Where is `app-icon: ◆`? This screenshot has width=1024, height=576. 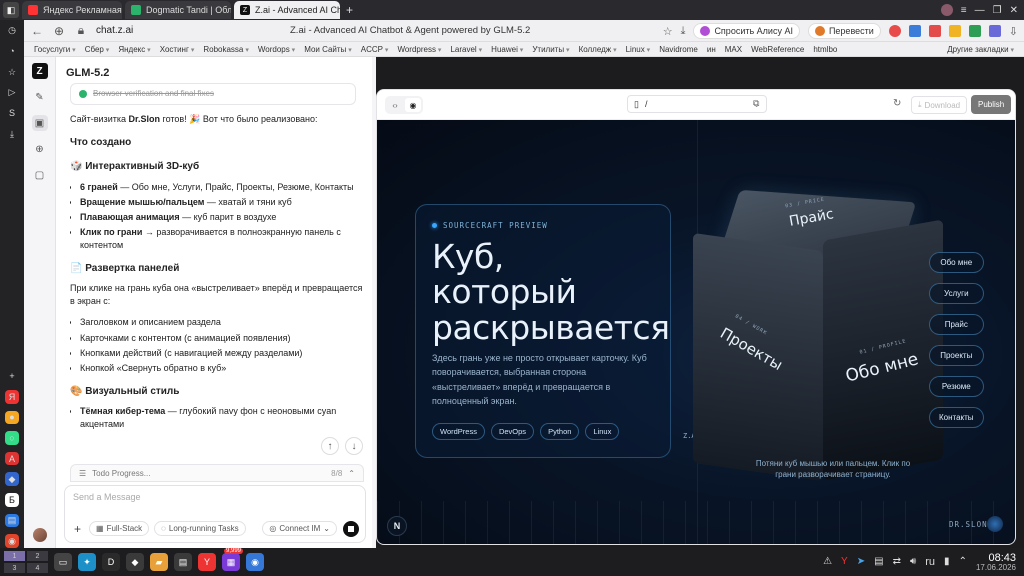
app-icon: ◆ is located at coordinates (135, 562).